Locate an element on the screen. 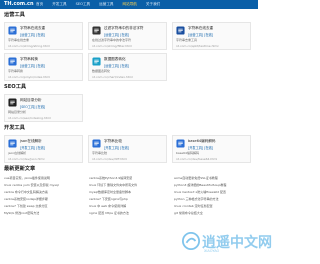 The image size is (320, 264). tool-card-description: 字符串去重工具 is located at coordinates (187, 40).